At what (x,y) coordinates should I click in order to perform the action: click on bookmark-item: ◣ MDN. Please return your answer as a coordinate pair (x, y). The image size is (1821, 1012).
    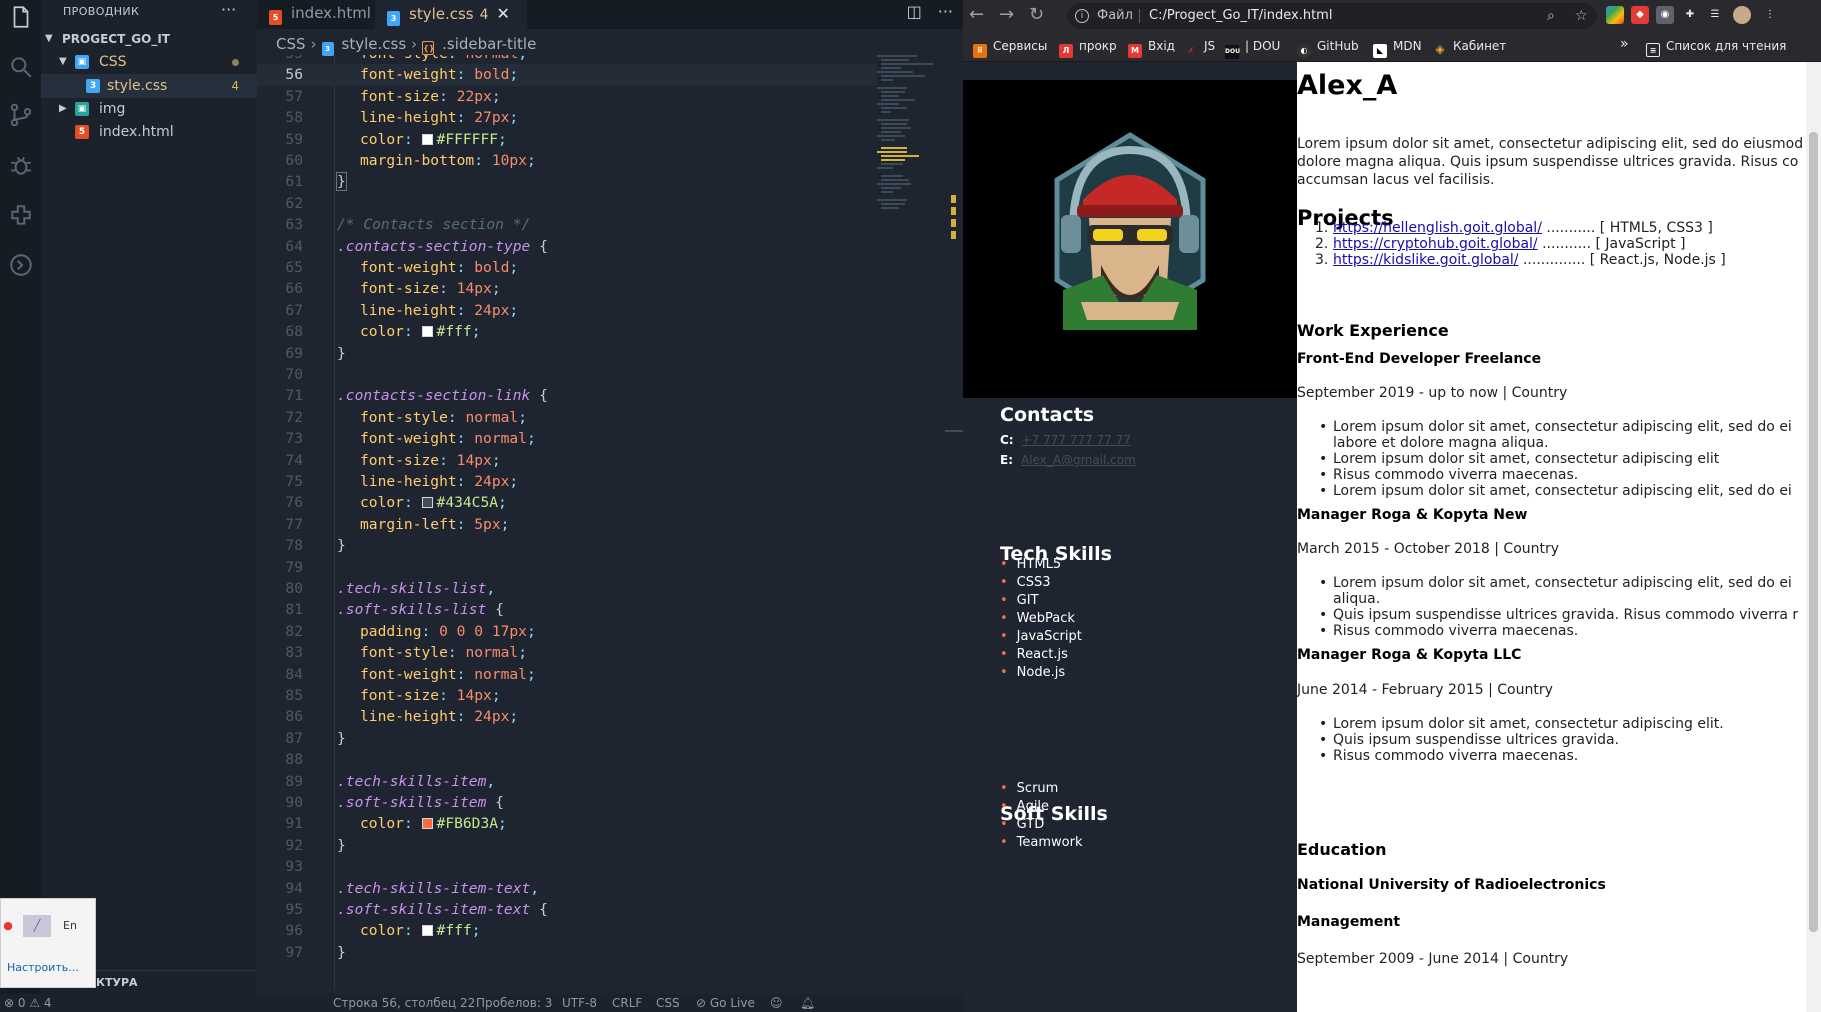
    Looking at the image, I should click on (1397, 48).